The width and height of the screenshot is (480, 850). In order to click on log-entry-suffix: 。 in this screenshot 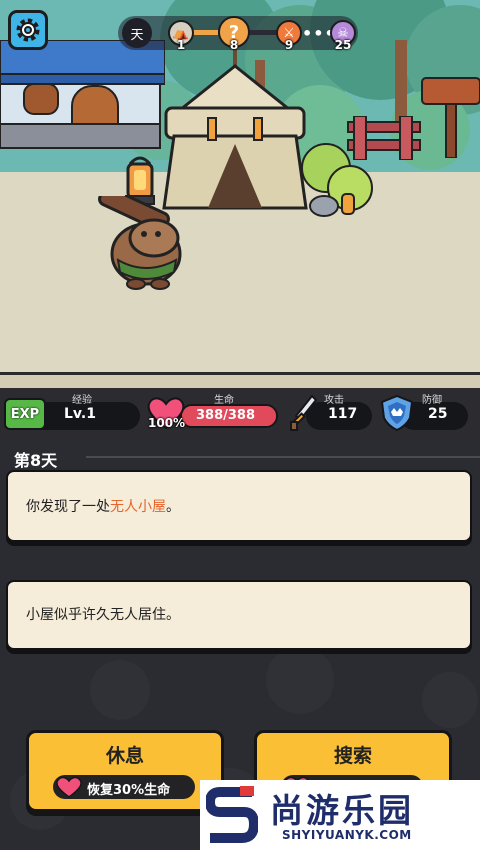, I will do `click(173, 507)`.